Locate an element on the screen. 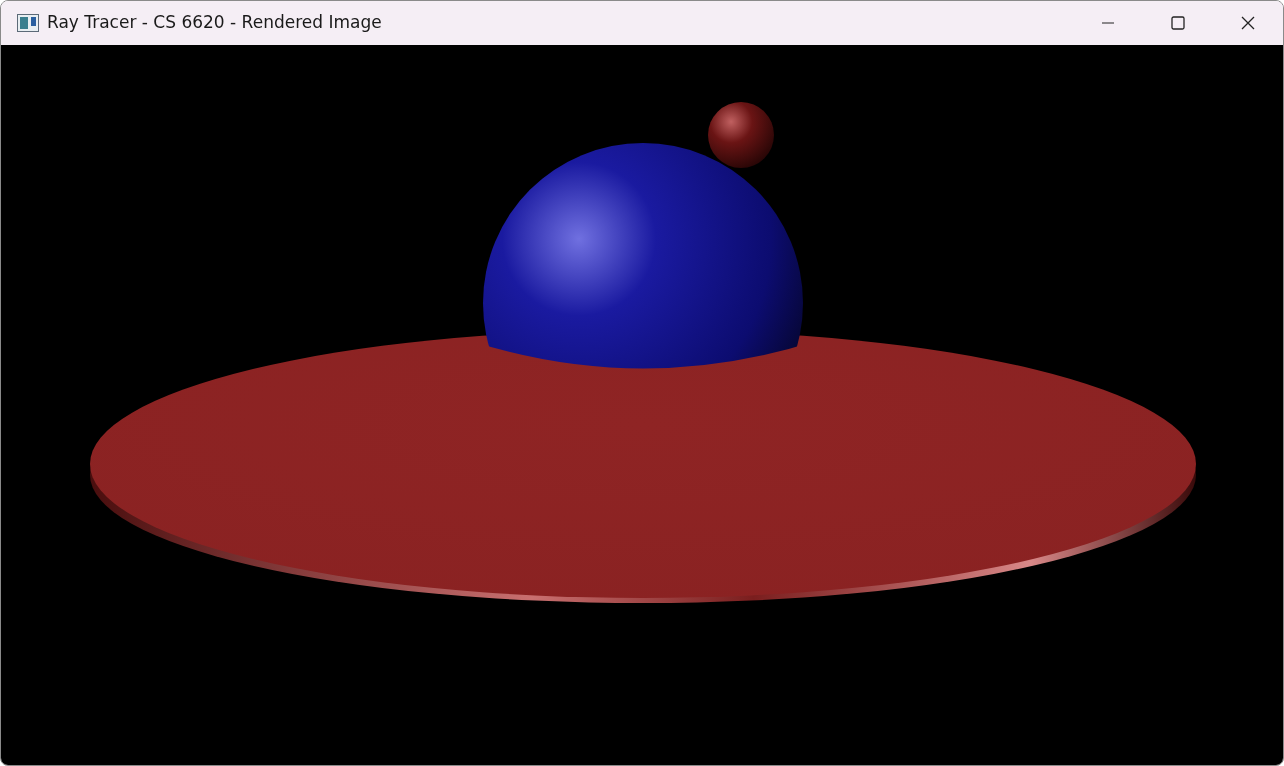  close-icon is located at coordinates (1248, 23).